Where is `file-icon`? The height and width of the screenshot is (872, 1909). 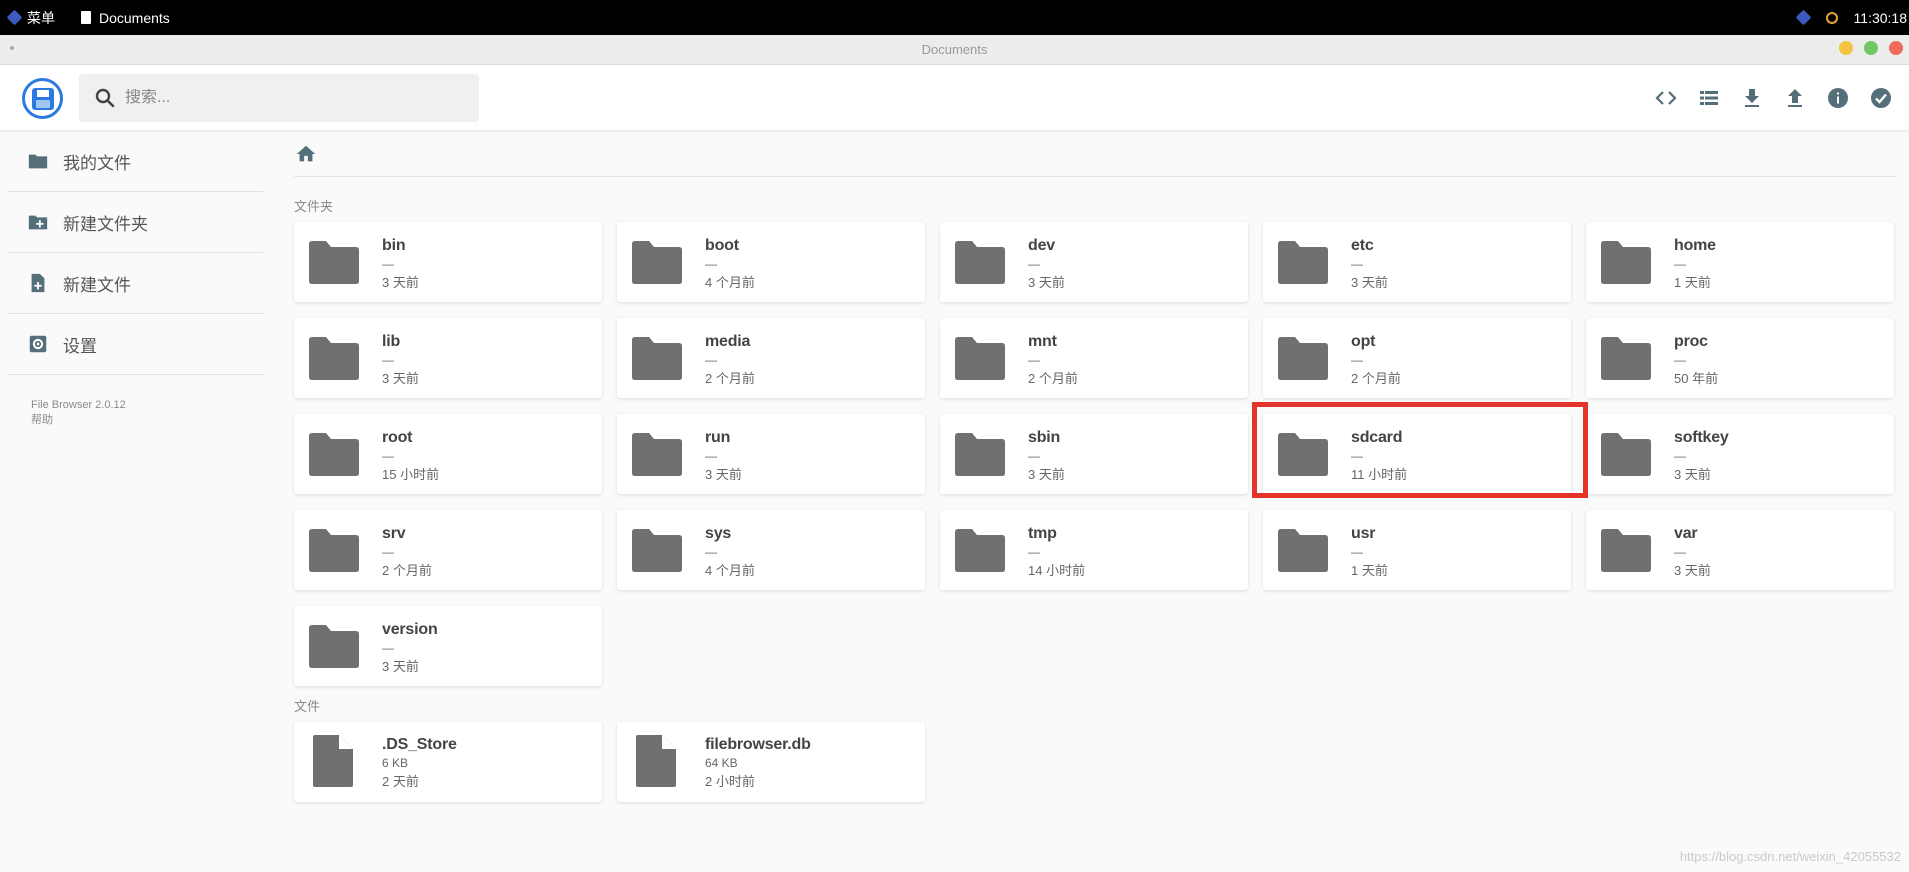 file-icon is located at coordinates (656, 761).